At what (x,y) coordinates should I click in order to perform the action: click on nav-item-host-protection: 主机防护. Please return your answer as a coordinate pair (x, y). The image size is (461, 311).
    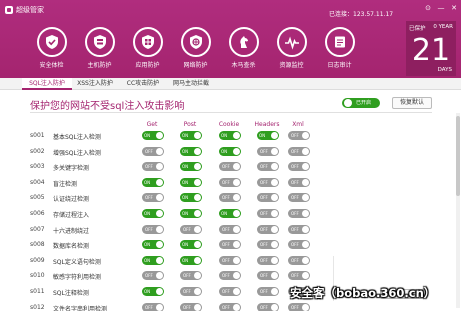
    Looking at the image, I should click on (99, 48).